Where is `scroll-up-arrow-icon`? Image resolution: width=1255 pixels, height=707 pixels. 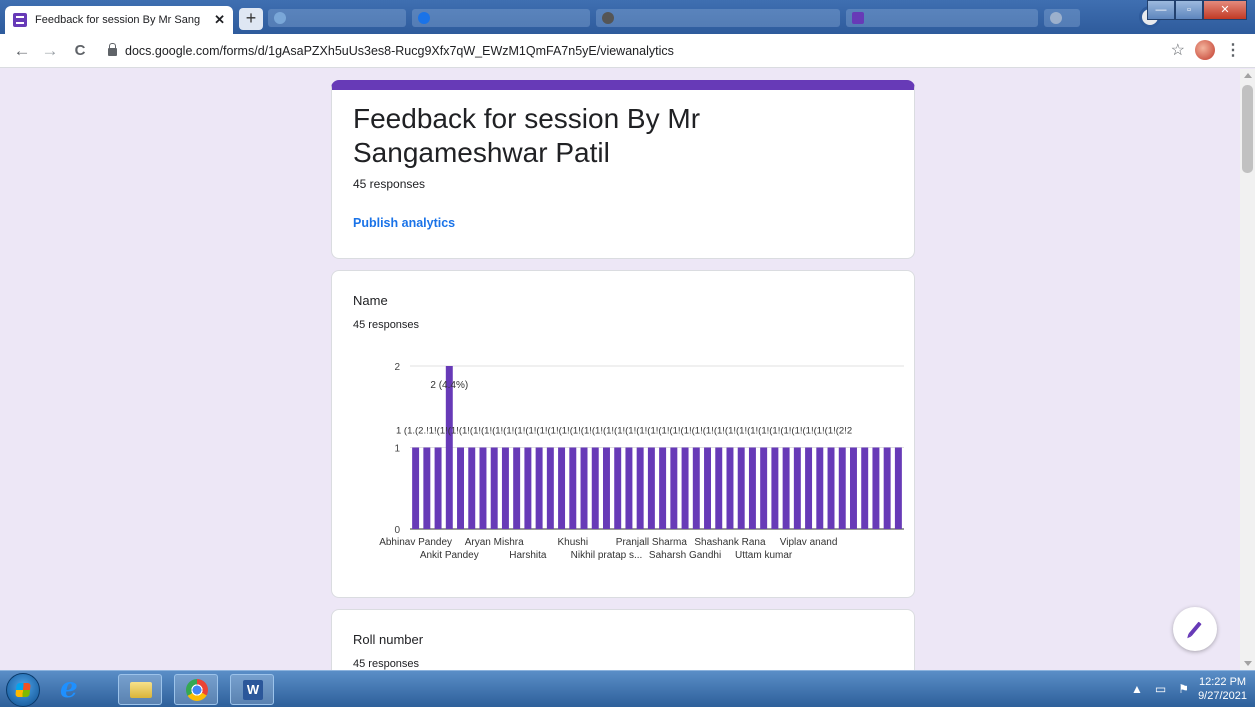
scroll-up-arrow-icon is located at coordinates (1248, 75).